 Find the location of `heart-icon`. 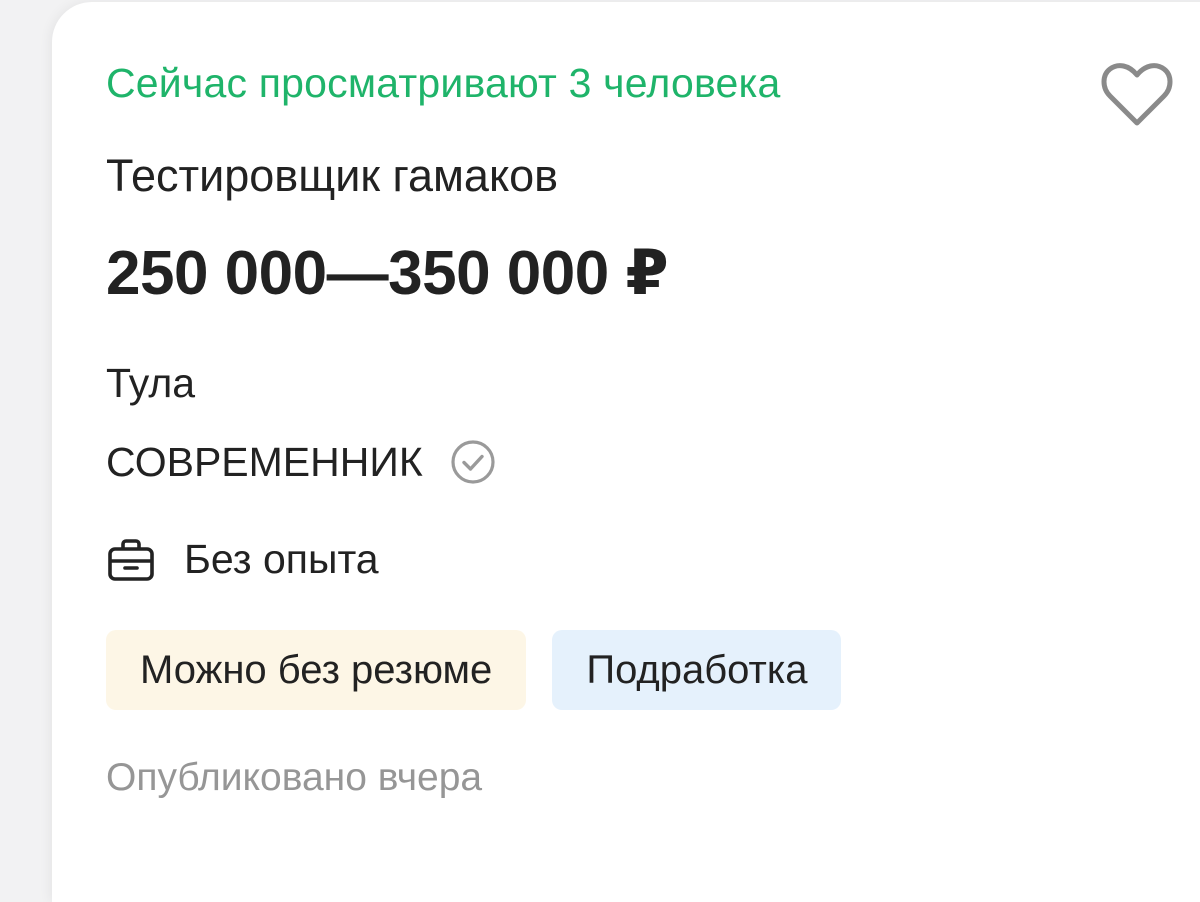

heart-icon is located at coordinates (1137, 95).